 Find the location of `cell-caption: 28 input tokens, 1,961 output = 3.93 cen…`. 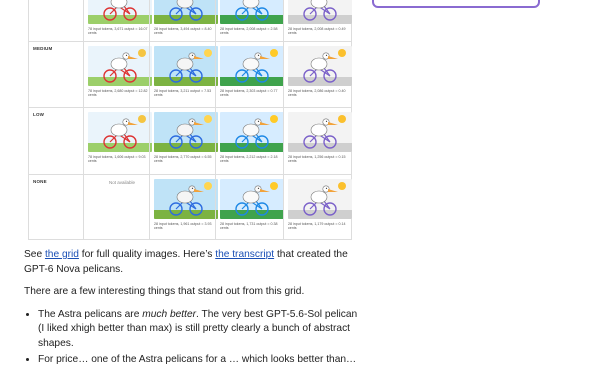

cell-caption: 28 input tokens, 1,961 output = 3.93 cen… is located at coordinates (183, 226).